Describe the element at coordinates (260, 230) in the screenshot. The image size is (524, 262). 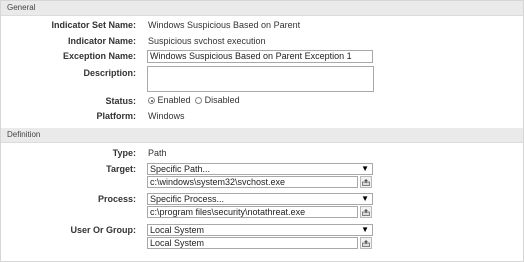
I see `user-or-group-select: Local System ▼` at that location.